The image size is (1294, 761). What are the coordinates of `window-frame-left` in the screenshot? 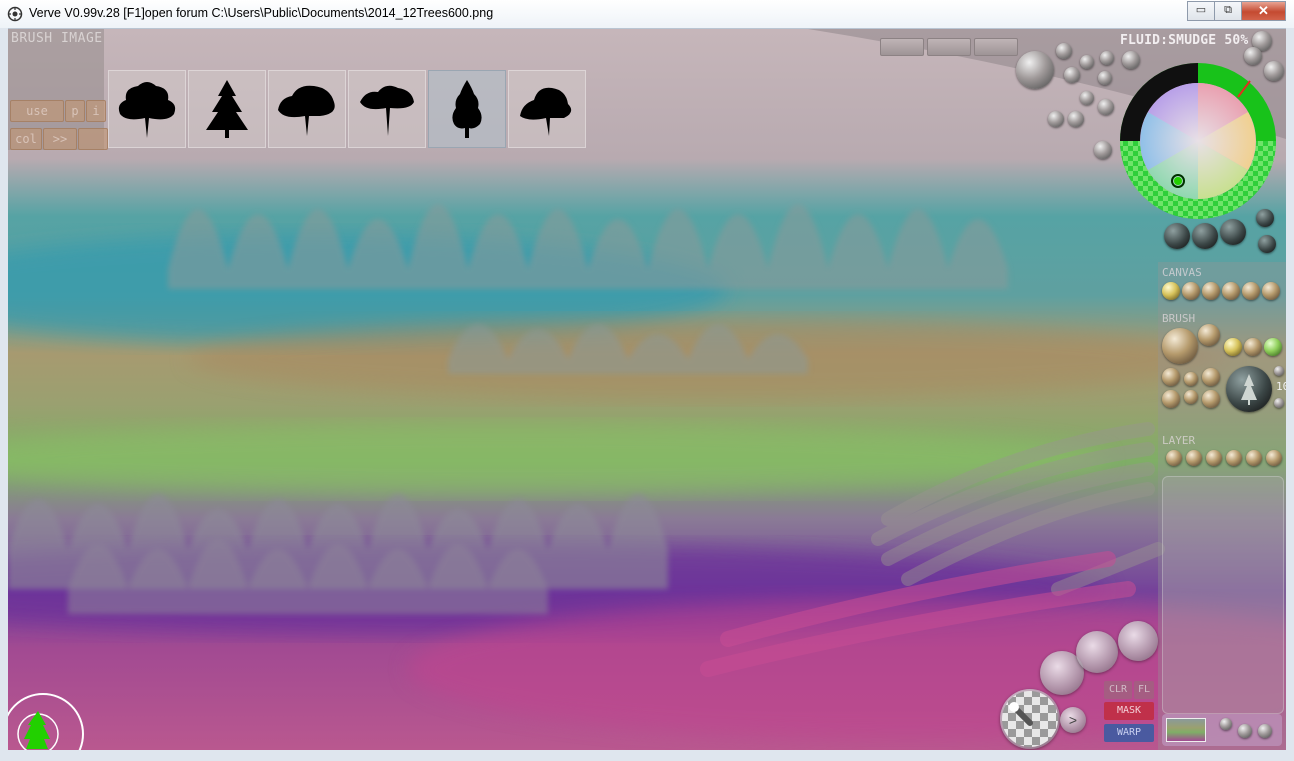 It's located at (4, 389).